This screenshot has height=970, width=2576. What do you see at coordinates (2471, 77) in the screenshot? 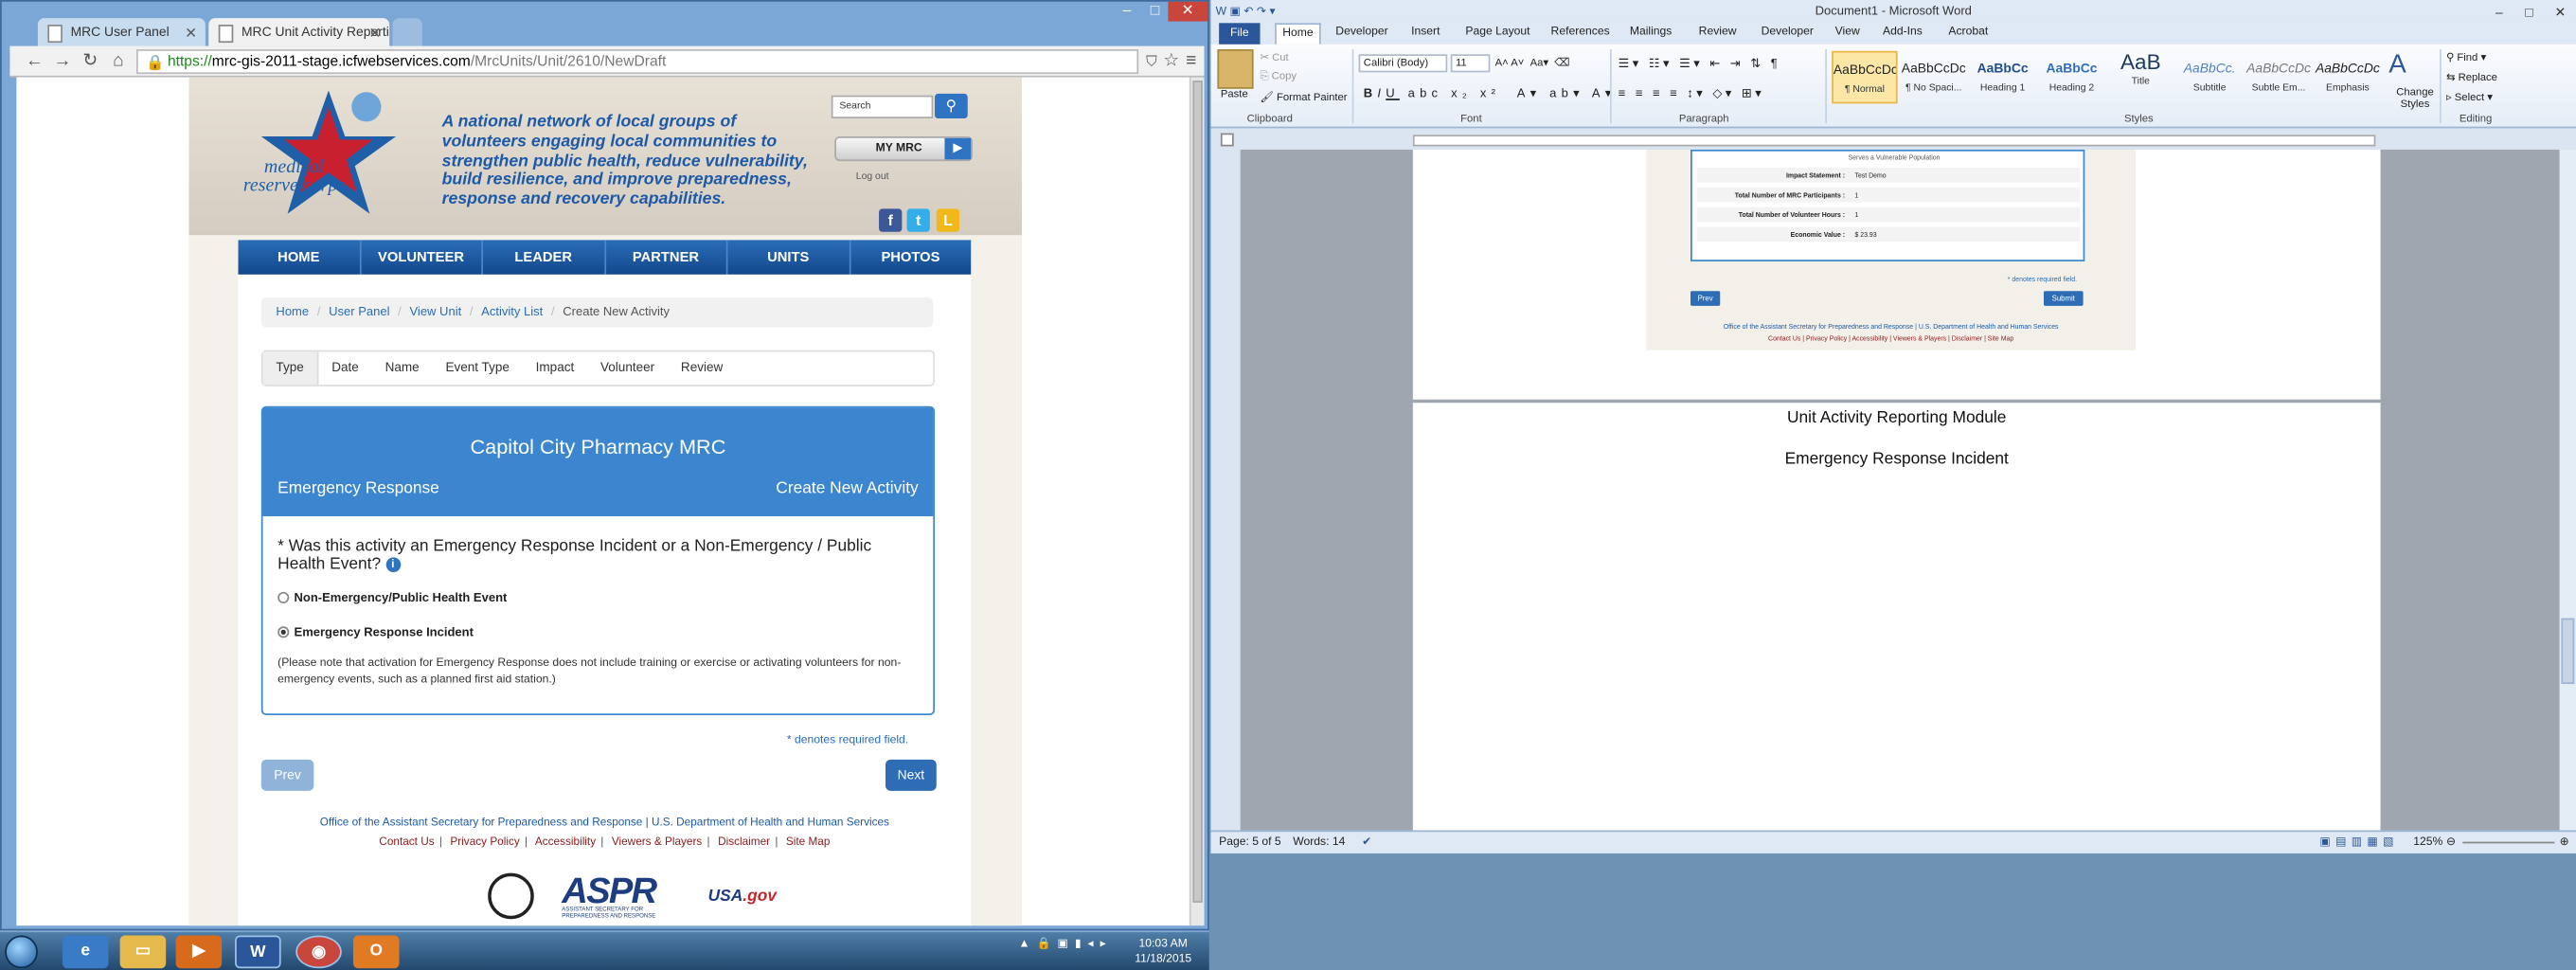
I see `replace-button: ⇆ Replace` at bounding box center [2471, 77].